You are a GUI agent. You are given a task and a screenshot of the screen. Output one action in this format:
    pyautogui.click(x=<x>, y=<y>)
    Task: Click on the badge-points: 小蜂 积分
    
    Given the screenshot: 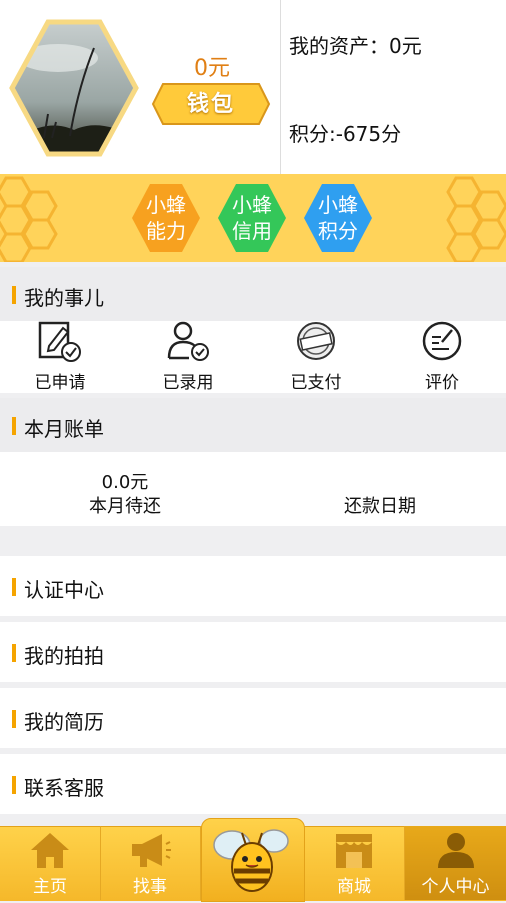 What is the action you would take?
    pyautogui.click(x=338, y=218)
    